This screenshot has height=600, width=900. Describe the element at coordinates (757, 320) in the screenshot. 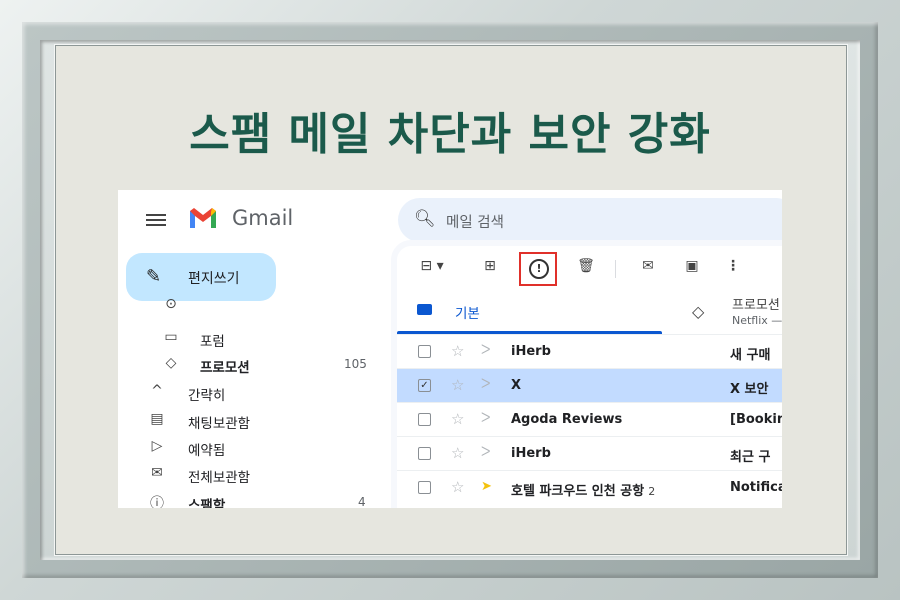

I see `tab-promotions-sub: Netflix —` at that location.